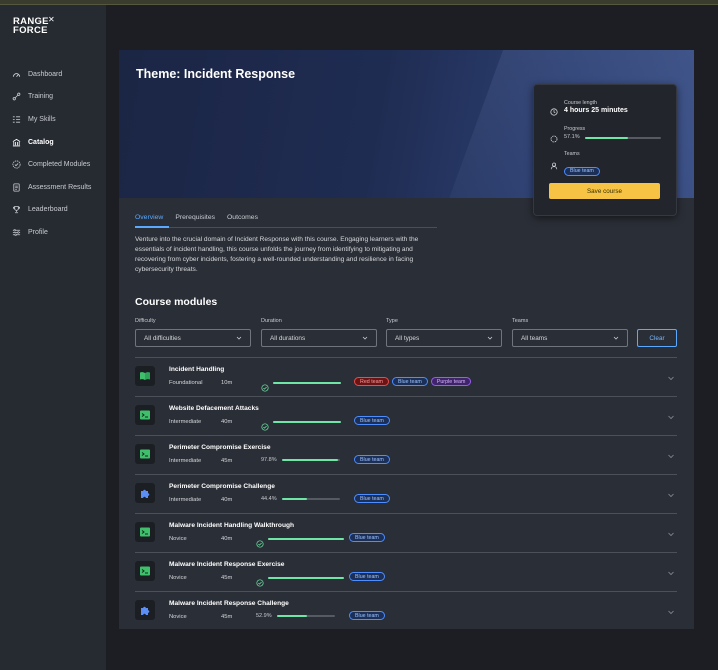 This screenshot has width=718, height=670. Describe the element at coordinates (534, 338) in the screenshot. I see `teams-select-value: All teams` at that location.